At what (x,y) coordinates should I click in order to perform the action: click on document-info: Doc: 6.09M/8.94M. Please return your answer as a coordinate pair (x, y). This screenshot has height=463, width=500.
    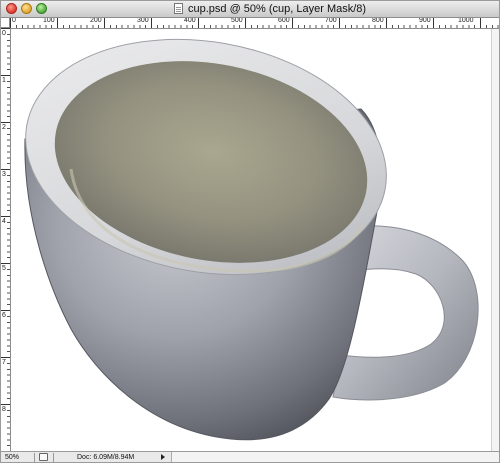
    Looking at the image, I should click on (106, 457).